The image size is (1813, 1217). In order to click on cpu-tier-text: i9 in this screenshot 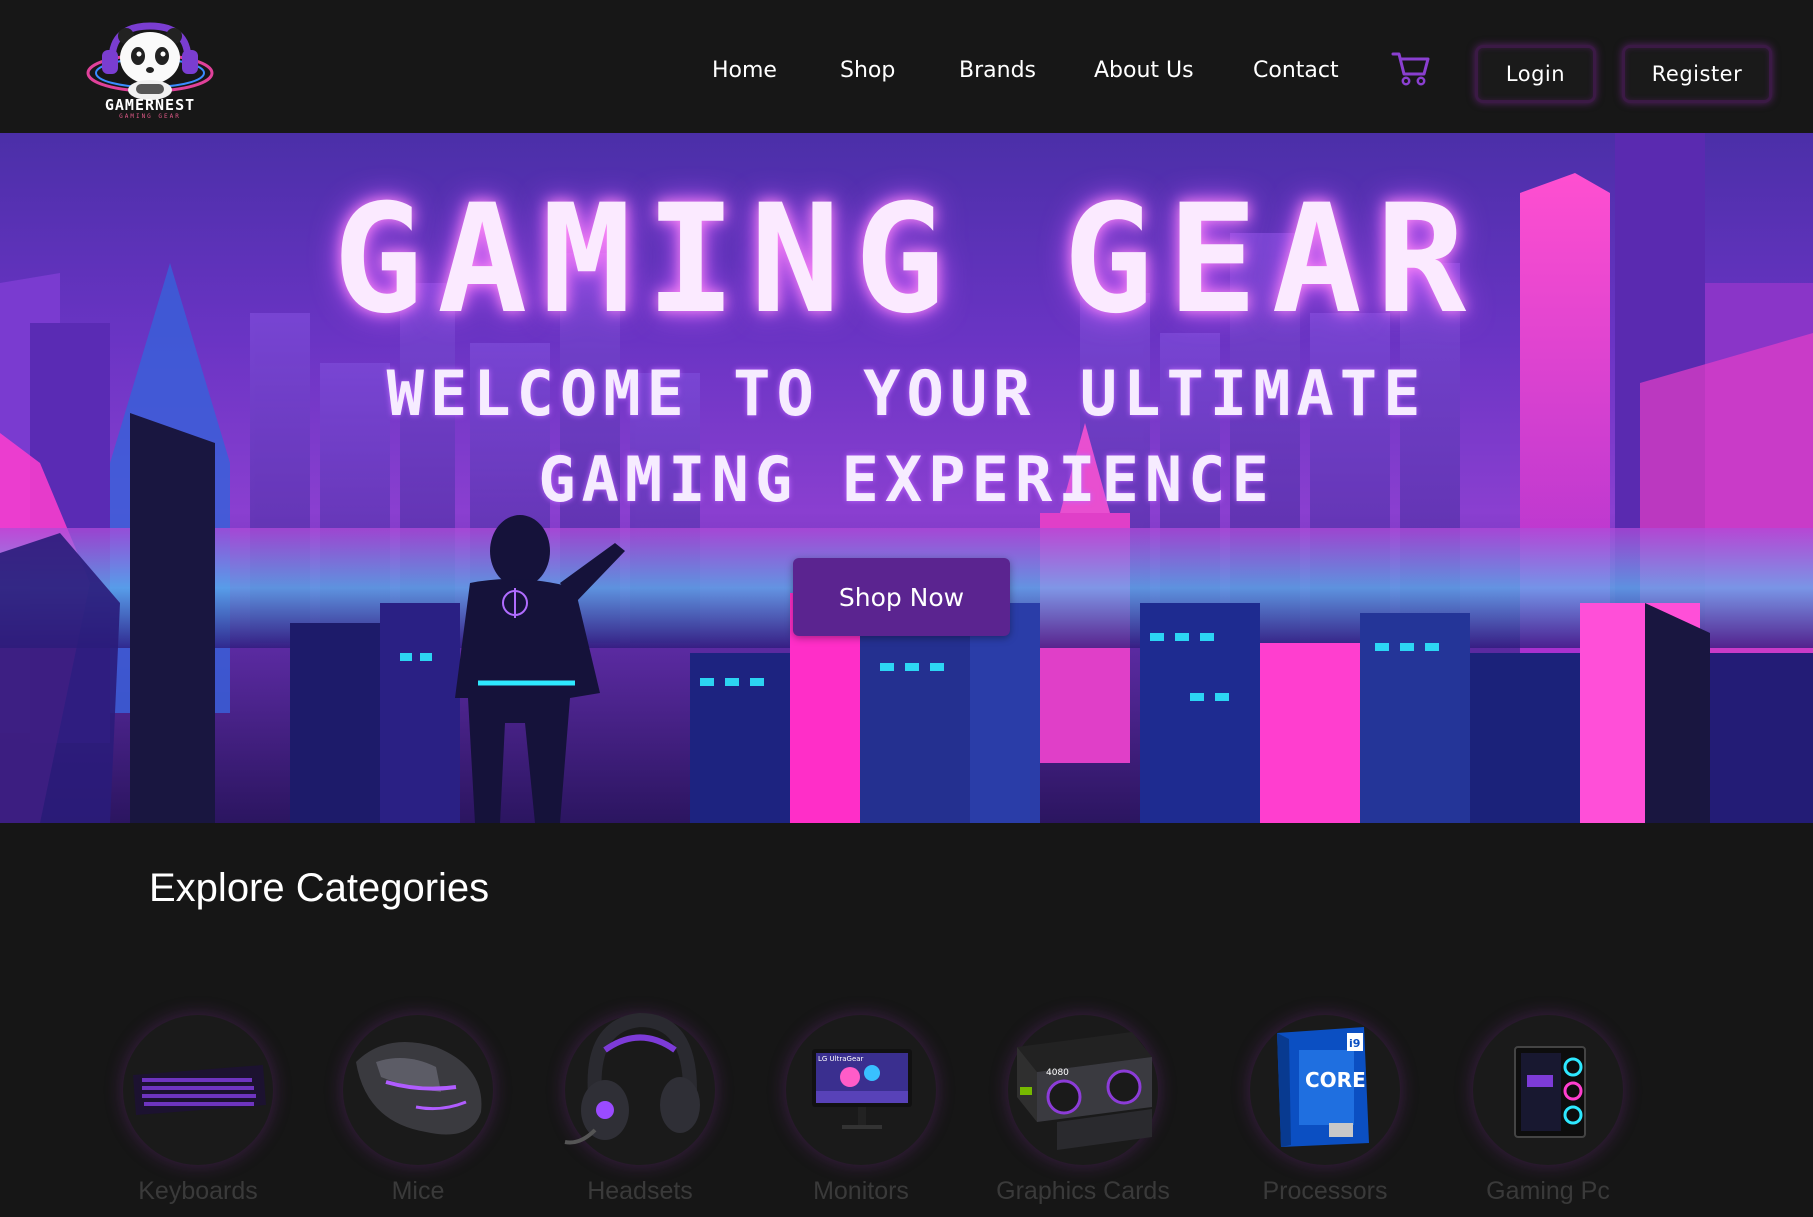, I will do `click(1354, 1043)`.